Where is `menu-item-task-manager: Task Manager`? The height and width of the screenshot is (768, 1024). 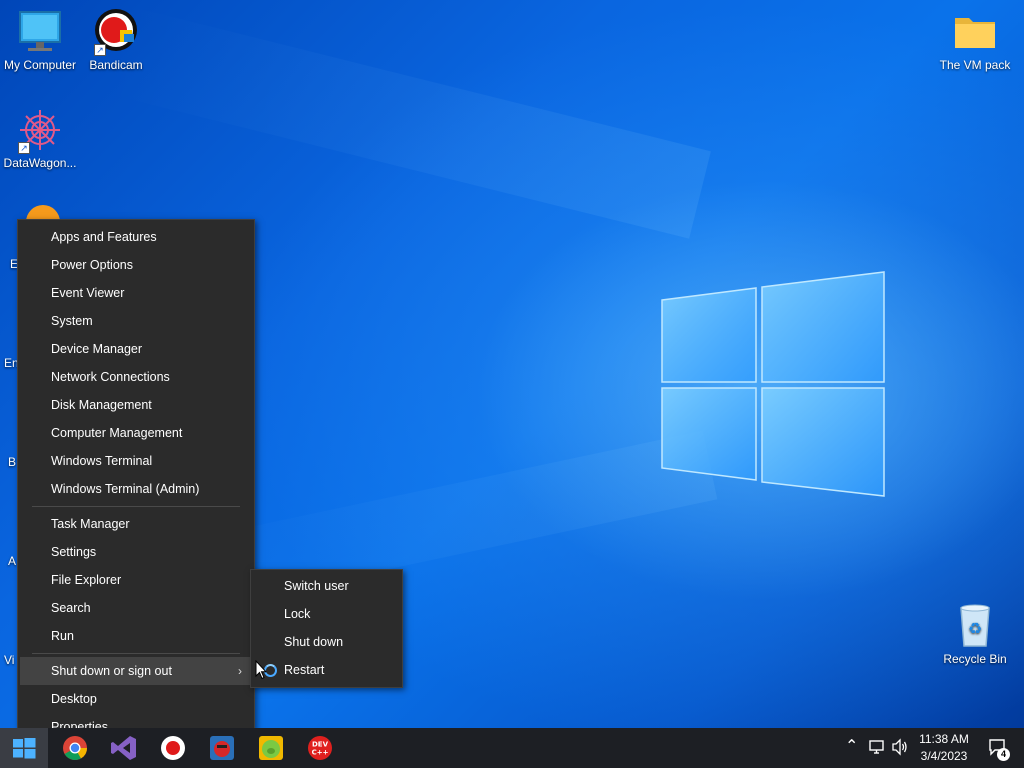 menu-item-task-manager: Task Manager is located at coordinates (136, 524).